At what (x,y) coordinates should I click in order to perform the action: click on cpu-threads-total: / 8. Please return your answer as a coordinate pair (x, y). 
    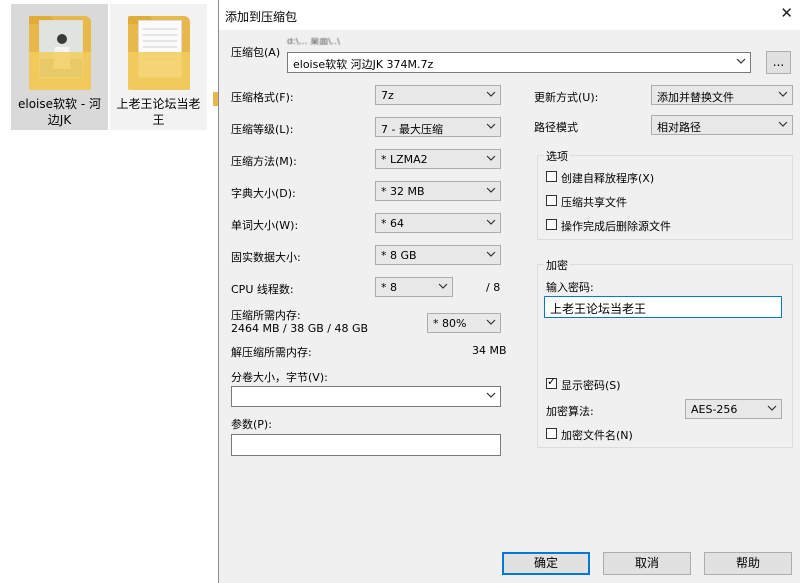
    Looking at the image, I should click on (493, 287).